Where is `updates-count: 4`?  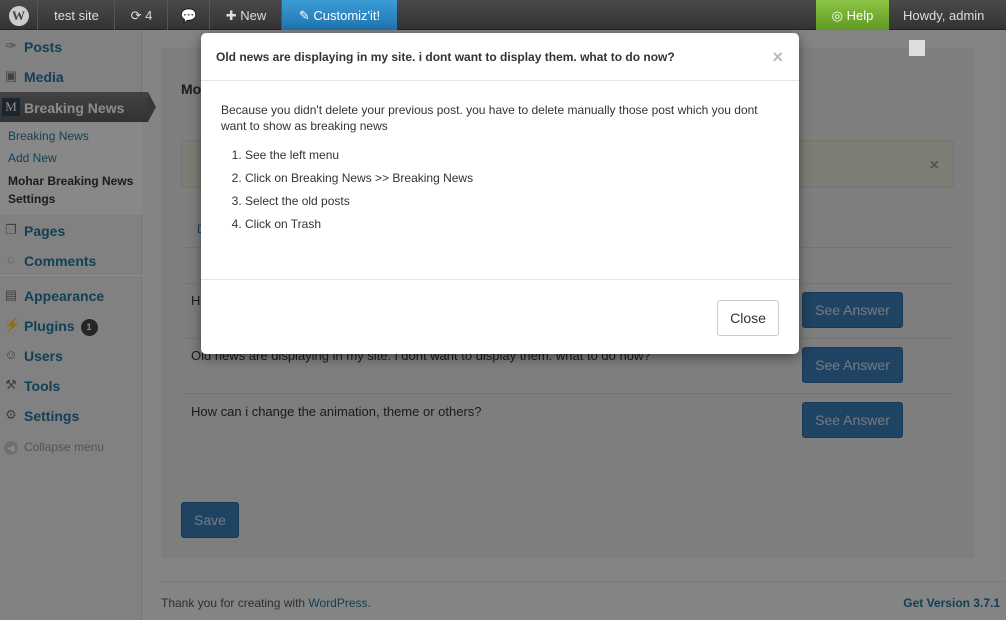 updates-count: 4 is located at coordinates (149, 15).